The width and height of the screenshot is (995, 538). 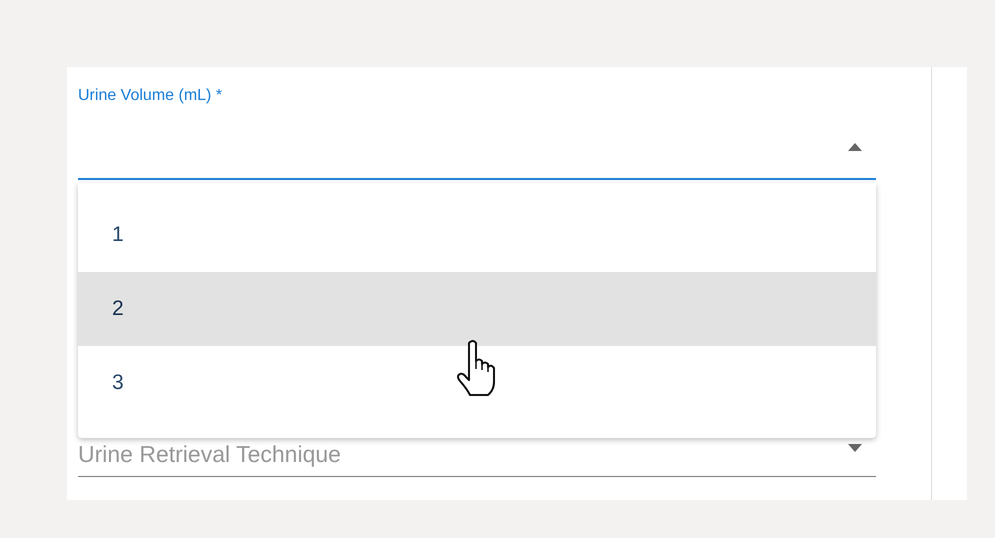 I want to click on menu-option: 1, so click(x=477, y=235).